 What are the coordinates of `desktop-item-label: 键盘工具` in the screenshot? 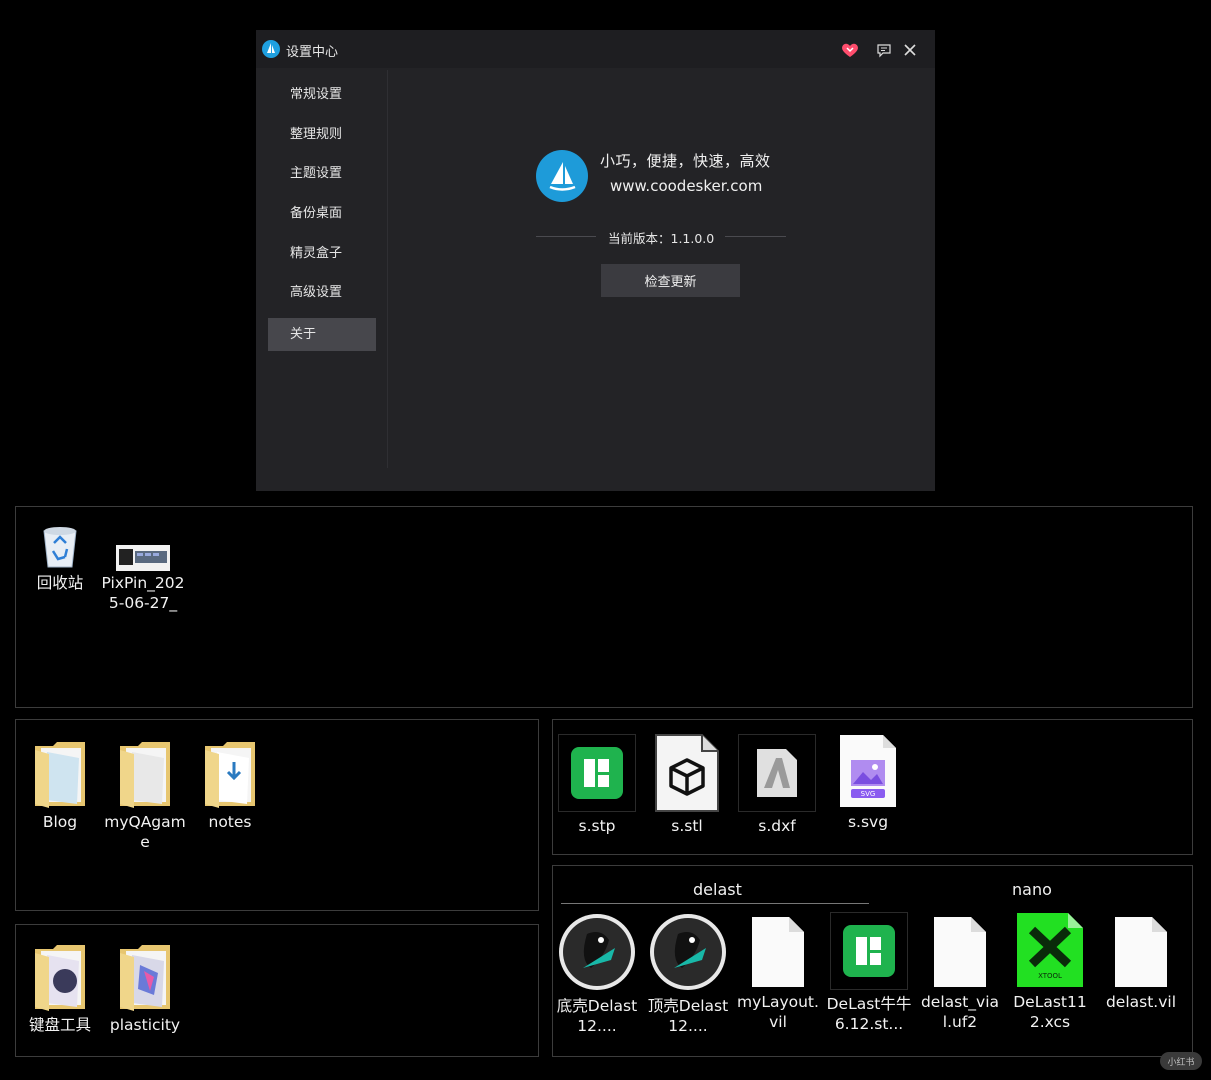 It's located at (59, 1025).